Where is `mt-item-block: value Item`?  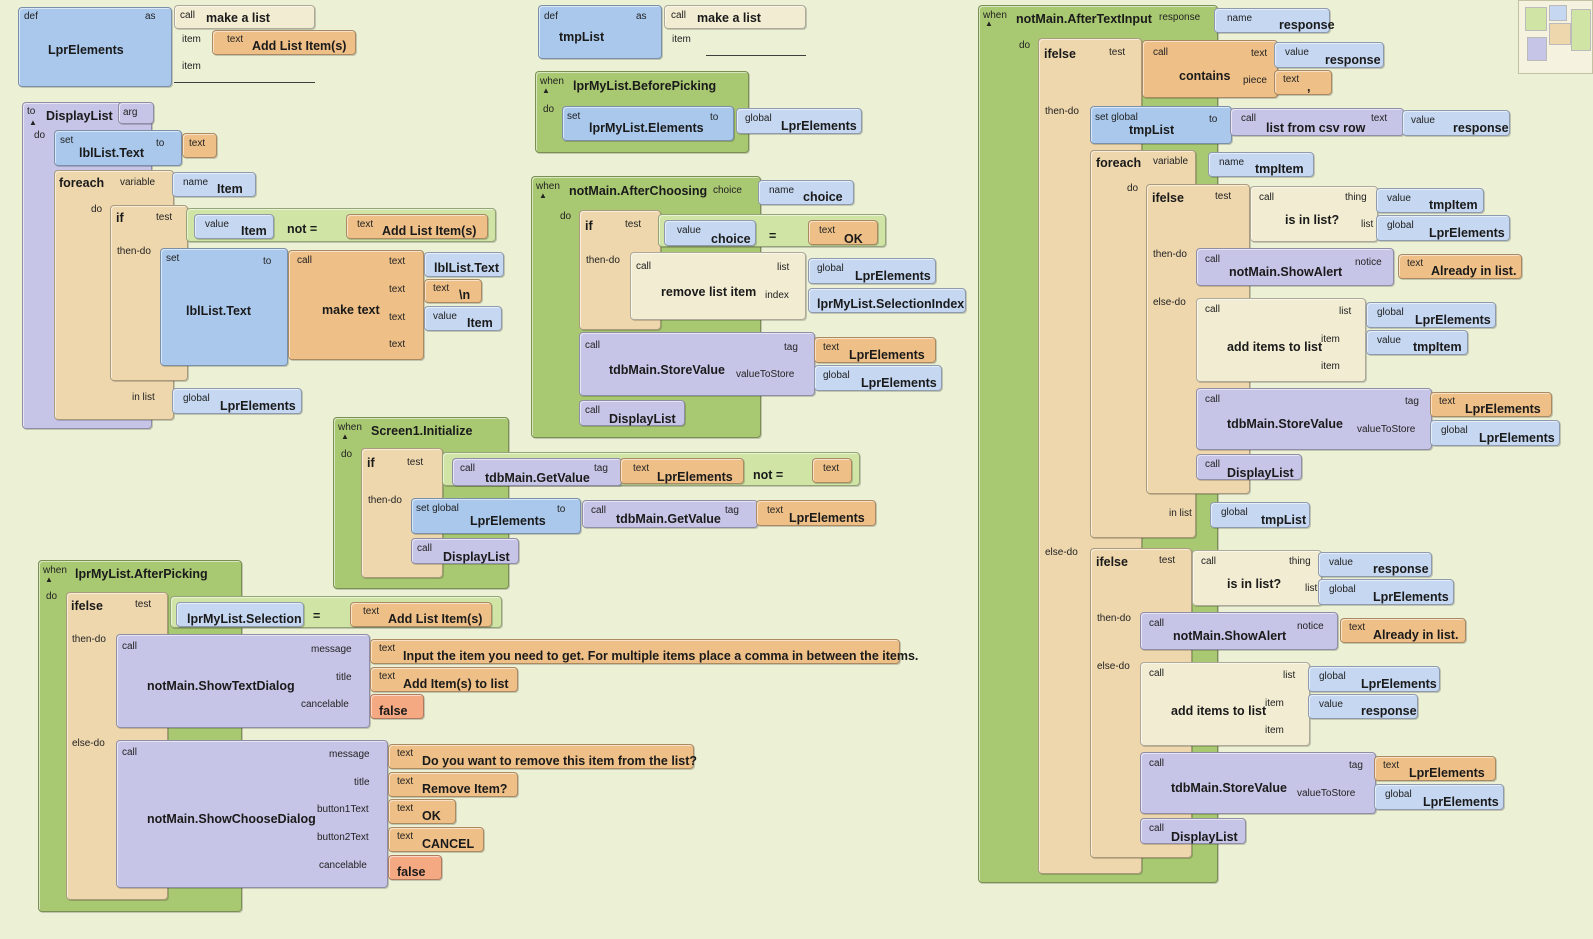
mt-item-block: value Item is located at coordinates (463, 318).